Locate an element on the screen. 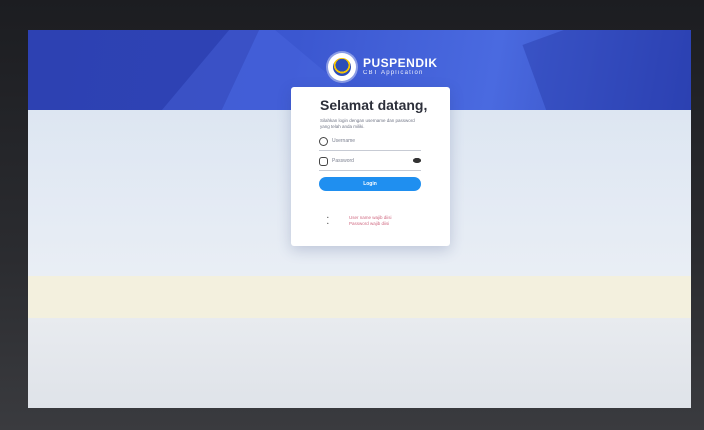 The height and width of the screenshot is (430, 704). brand-subtitle: CBT Application is located at coordinates (393, 72).